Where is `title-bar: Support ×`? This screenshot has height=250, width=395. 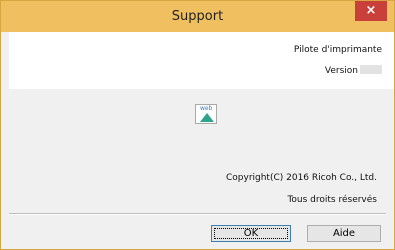
title-bar: Support × is located at coordinates (197, 16).